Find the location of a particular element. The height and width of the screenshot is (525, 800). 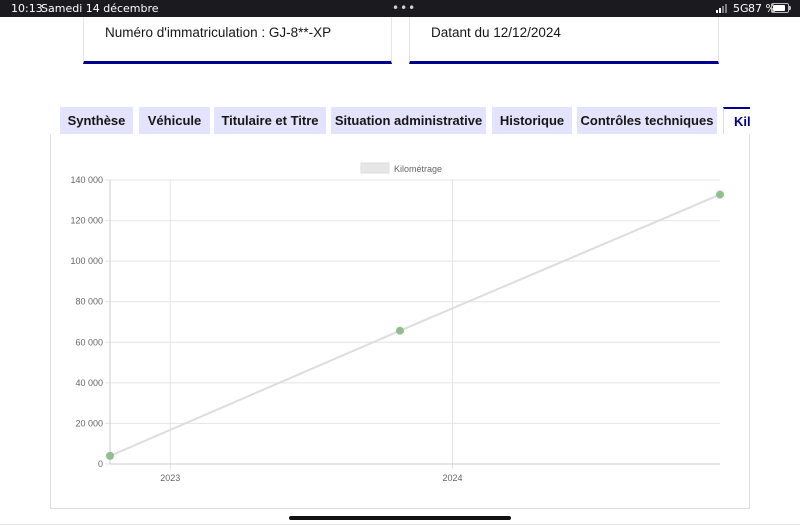

tab-historique: Historique is located at coordinates (532, 120).